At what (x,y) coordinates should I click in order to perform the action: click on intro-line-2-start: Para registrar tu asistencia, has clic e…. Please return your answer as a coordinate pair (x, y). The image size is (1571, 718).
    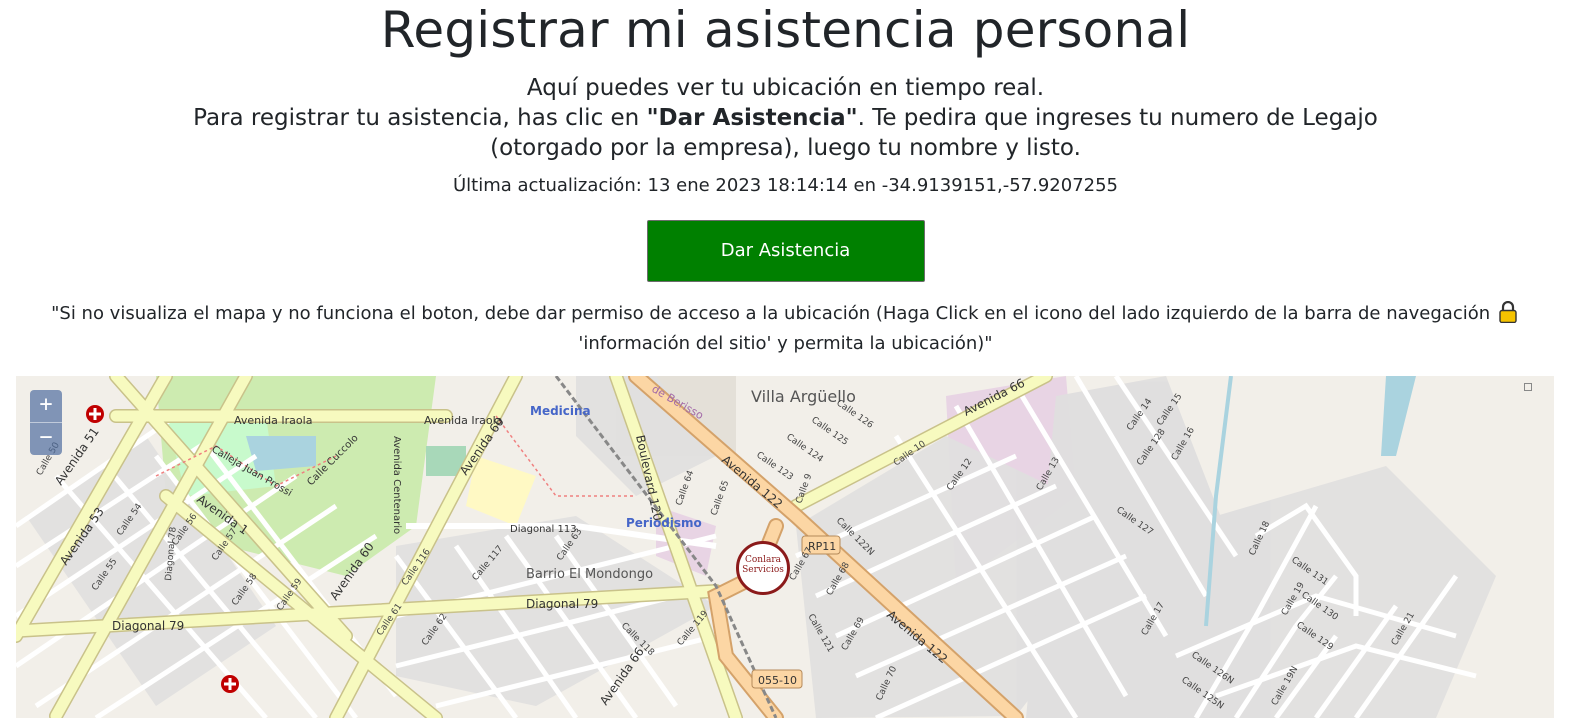
    Looking at the image, I should click on (420, 118).